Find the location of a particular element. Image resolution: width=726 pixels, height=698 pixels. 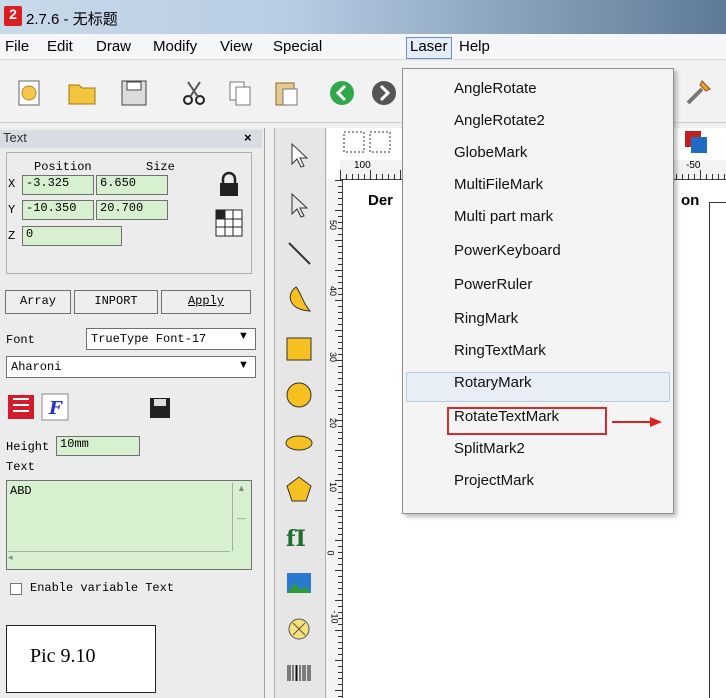

y-size-field: 20.700 is located at coordinates (132, 210).